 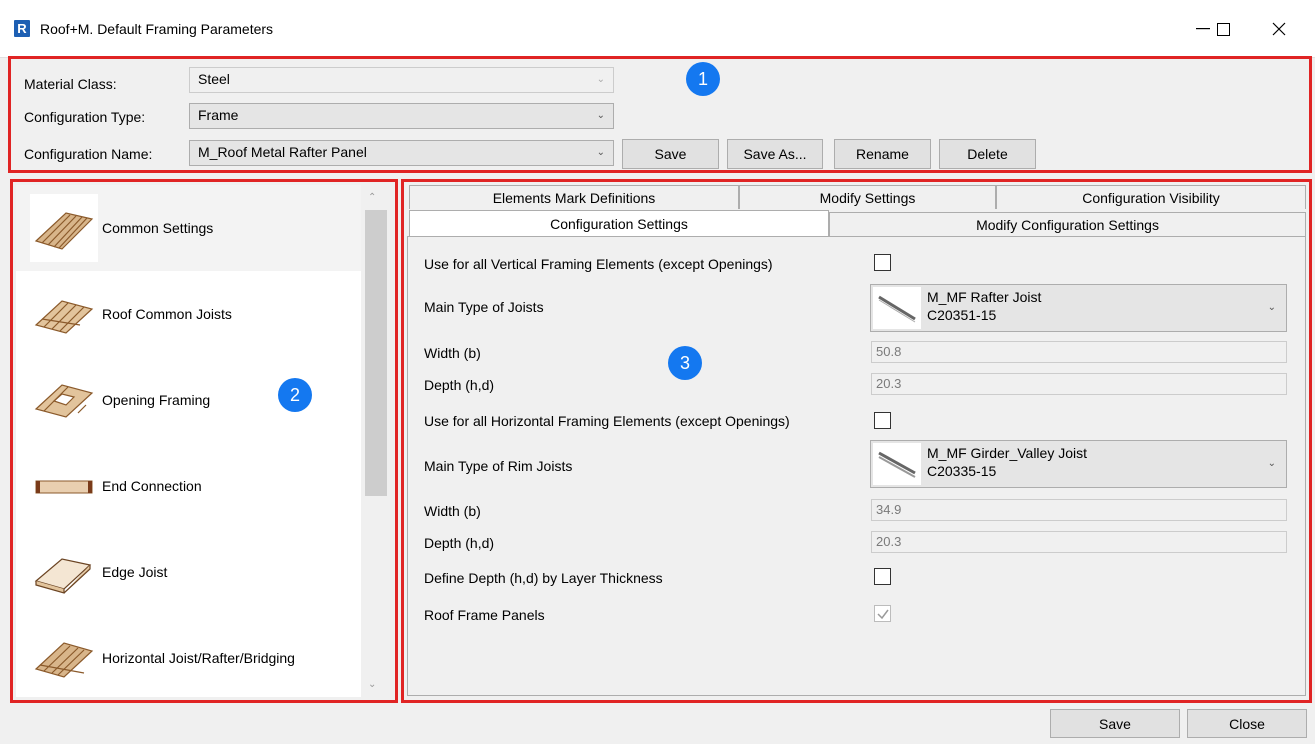 I want to click on rim-joists-code: C20335-15, so click(x=962, y=471).